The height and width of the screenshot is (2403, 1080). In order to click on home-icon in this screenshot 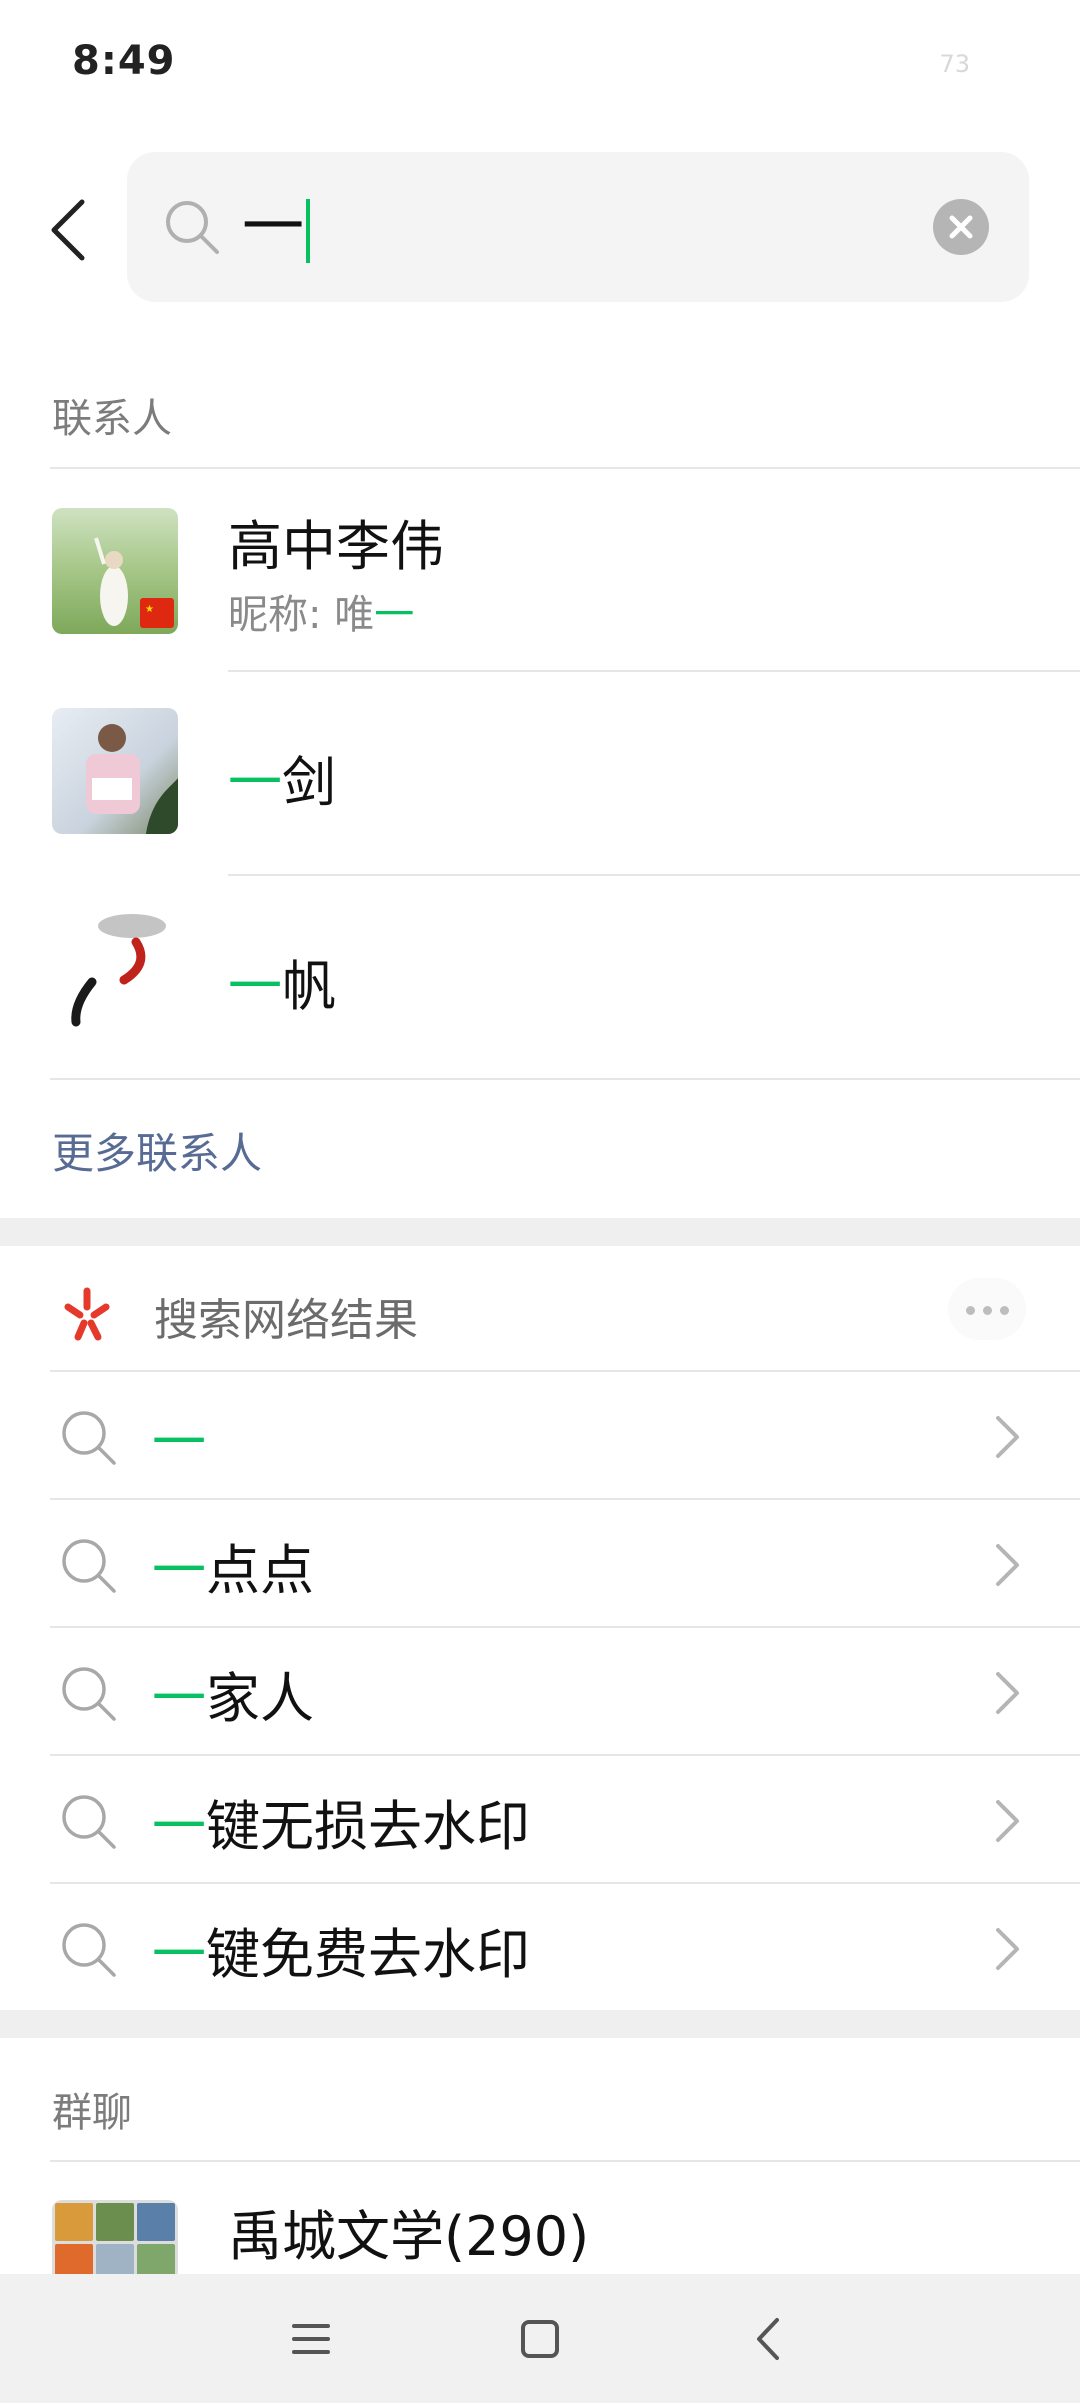, I will do `click(540, 2339)`.